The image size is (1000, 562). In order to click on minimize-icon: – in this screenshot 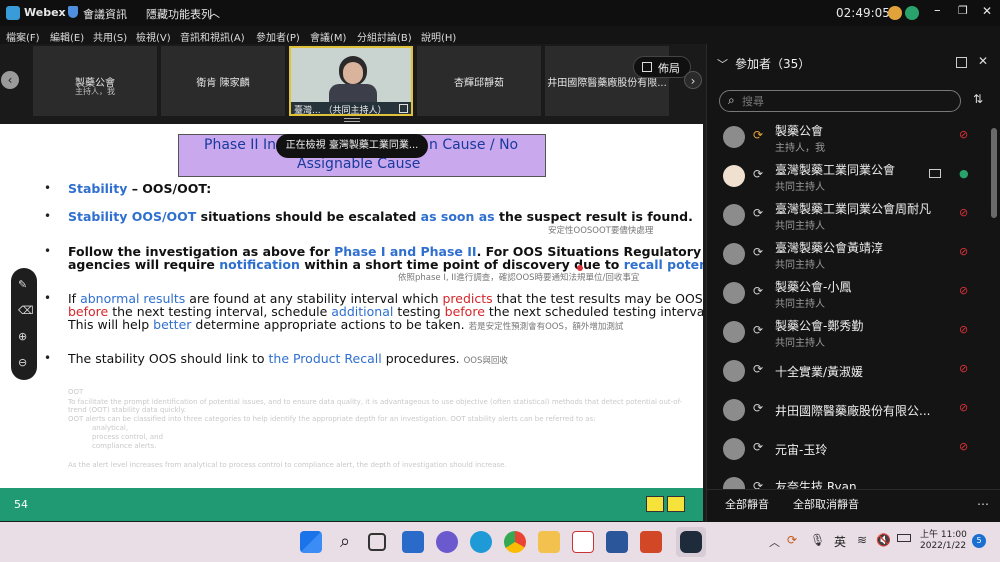, I will do `click(937, 10)`.